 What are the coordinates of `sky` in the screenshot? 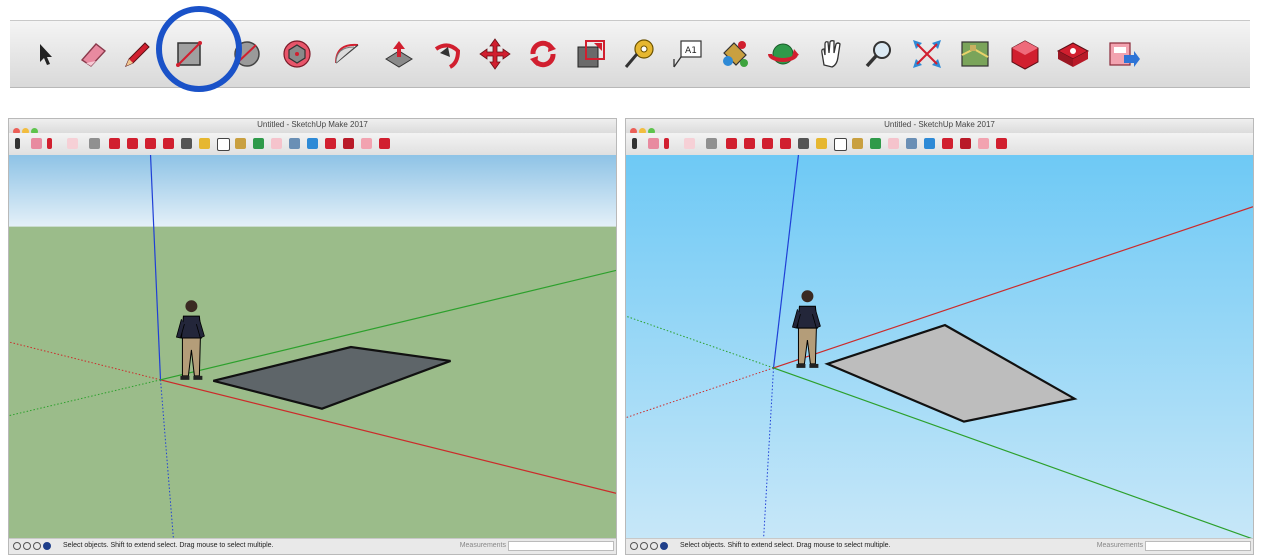 It's located at (312, 191).